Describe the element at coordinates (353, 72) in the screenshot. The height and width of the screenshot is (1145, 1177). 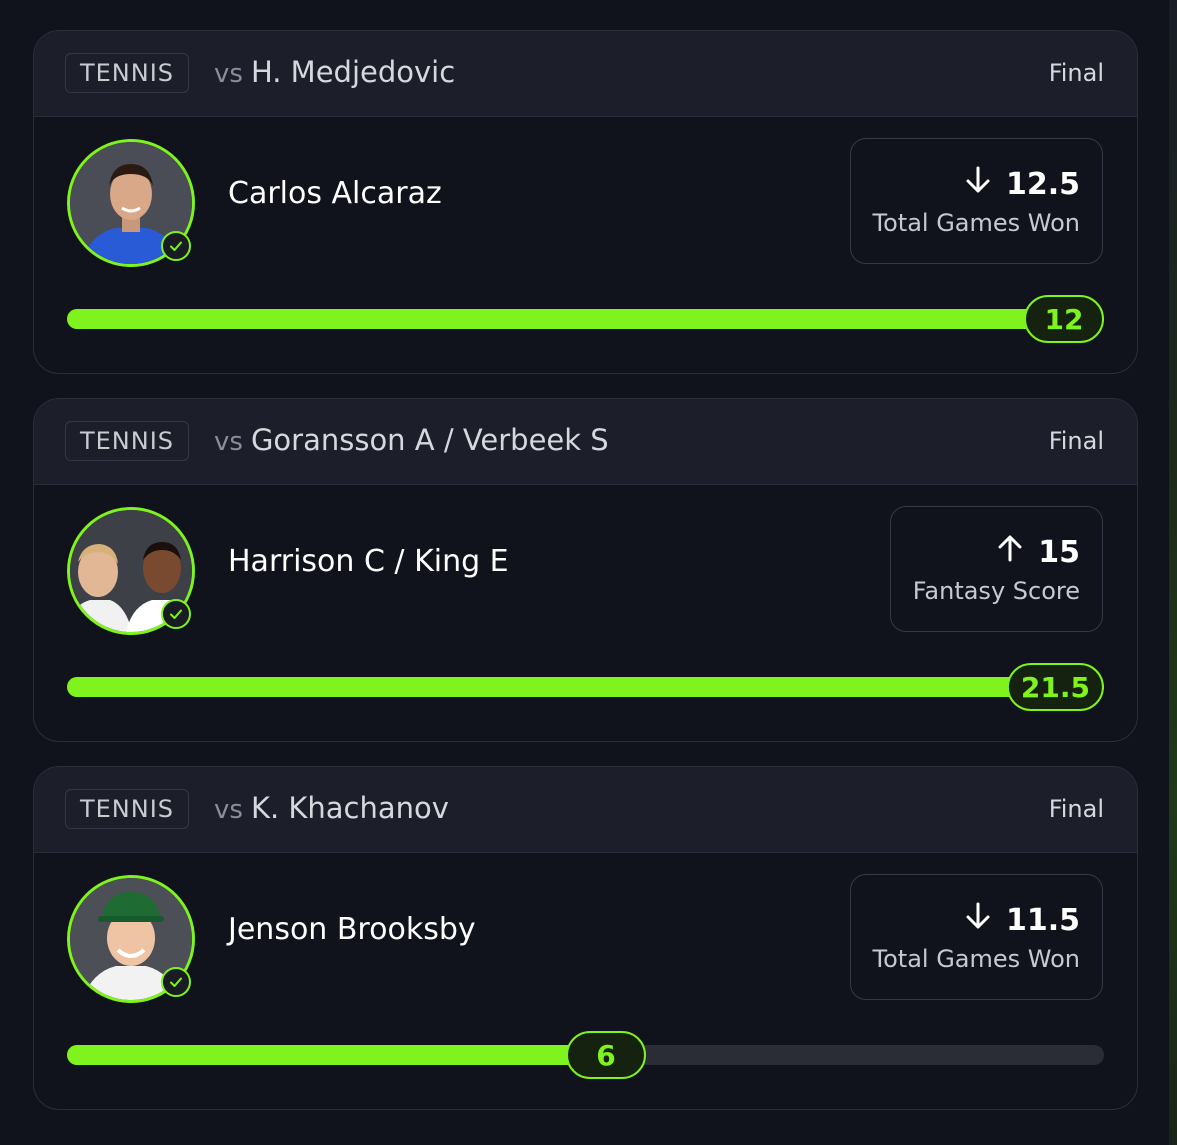
I see `opponent-name: H. Medjedovic` at that location.